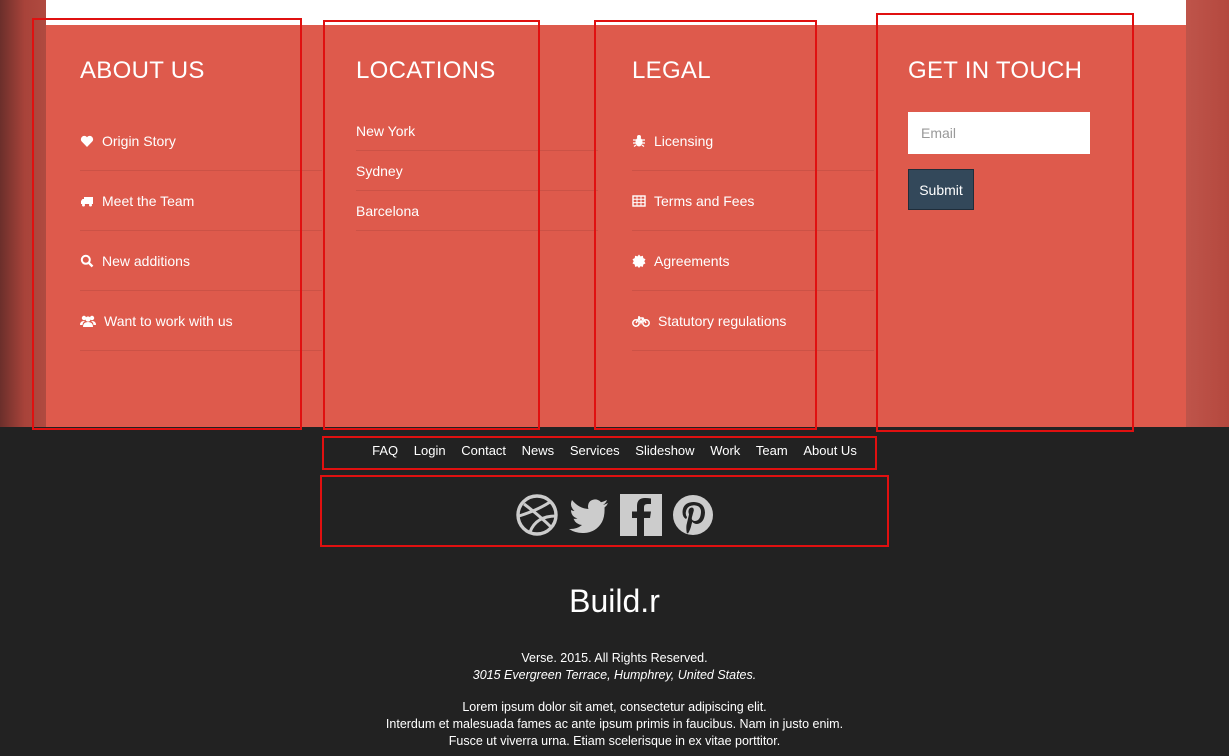 Image resolution: width=1229 pixels, height=756 pixels. What do you see at coordinates (722, 320) in the screenshot?
I see `legal-item-label: Statutory regulations` at bounding box center [722, 320].